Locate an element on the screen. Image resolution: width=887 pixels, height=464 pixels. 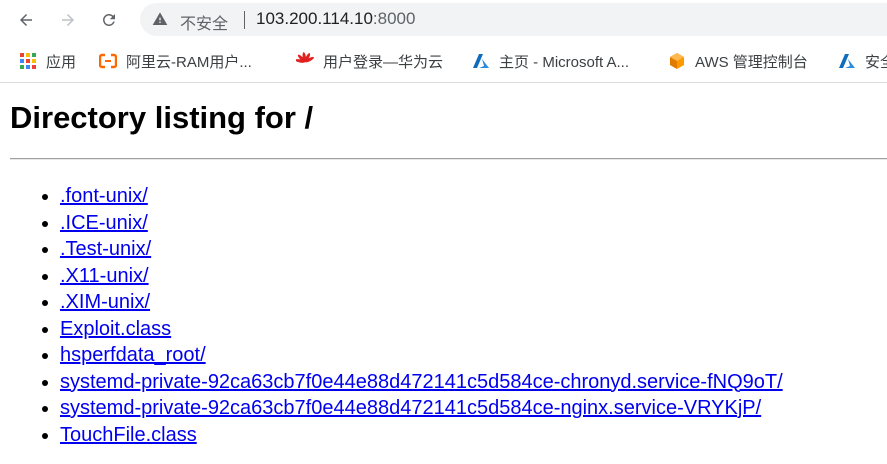
list-item: .font-unix/ is located at coordinates (421, 196).